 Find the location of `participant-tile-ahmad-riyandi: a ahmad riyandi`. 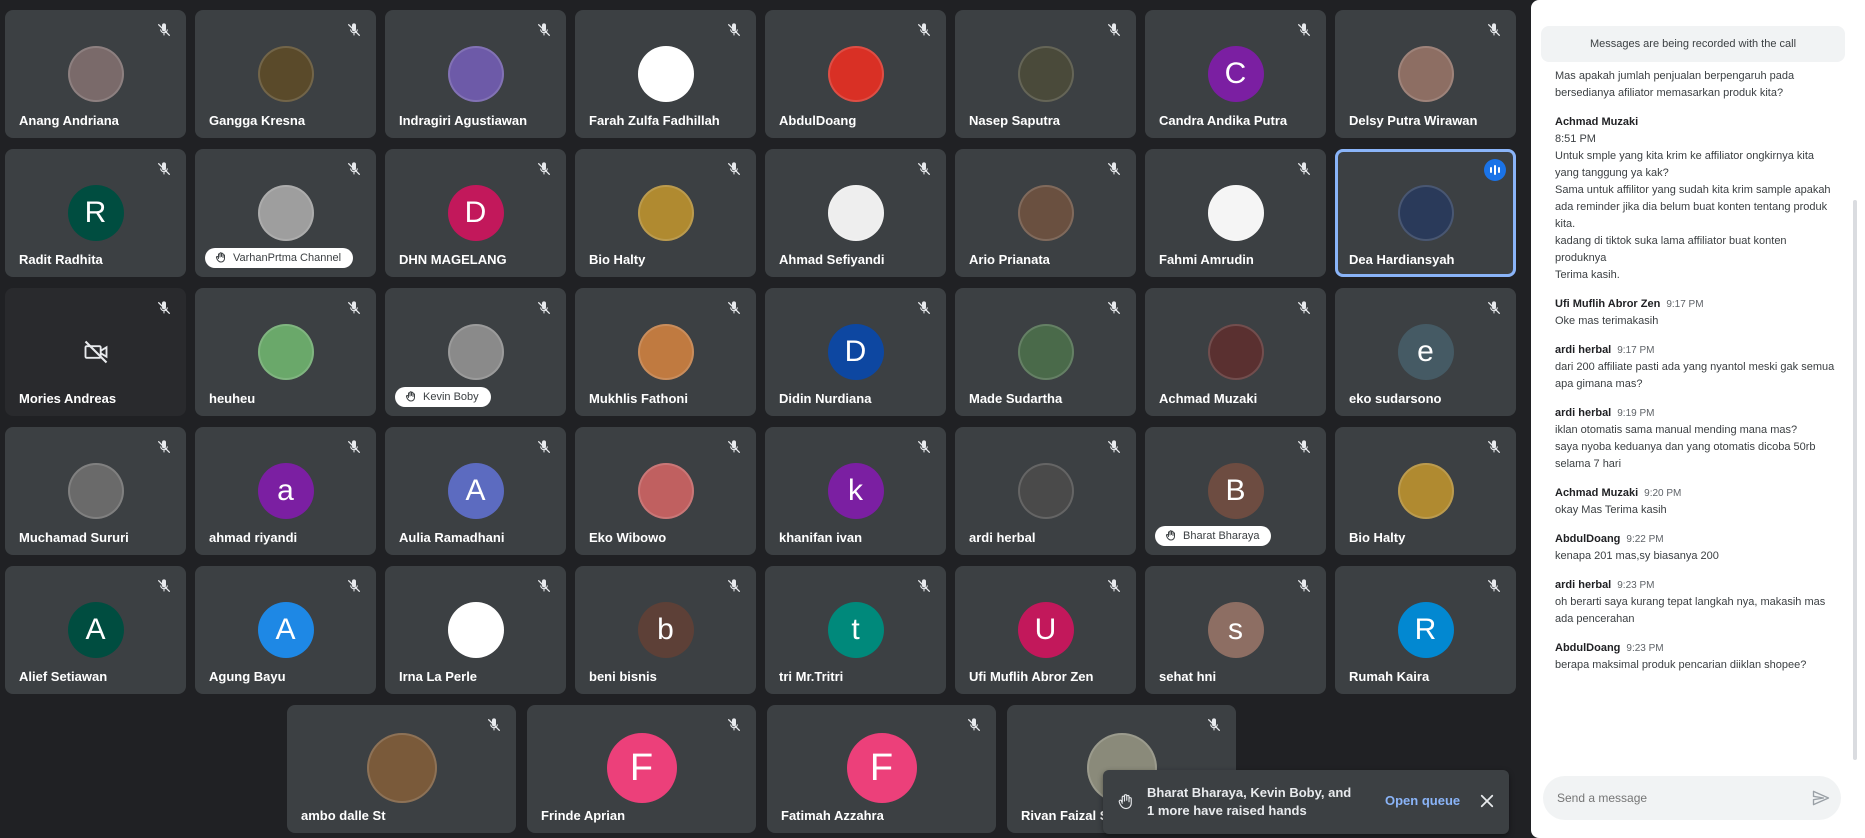

participant-tile-ahmad-riyandi: a ahmad riyandi is located at coordinates (285, 491).